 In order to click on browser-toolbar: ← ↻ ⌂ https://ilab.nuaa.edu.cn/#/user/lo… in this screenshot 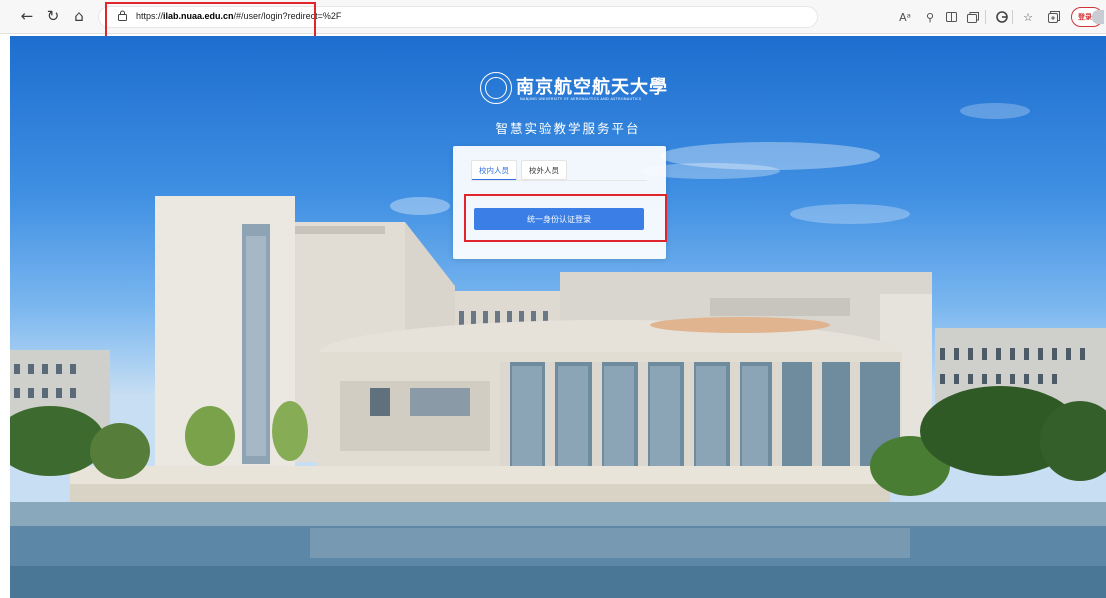, I will do `click(553, 17)`.